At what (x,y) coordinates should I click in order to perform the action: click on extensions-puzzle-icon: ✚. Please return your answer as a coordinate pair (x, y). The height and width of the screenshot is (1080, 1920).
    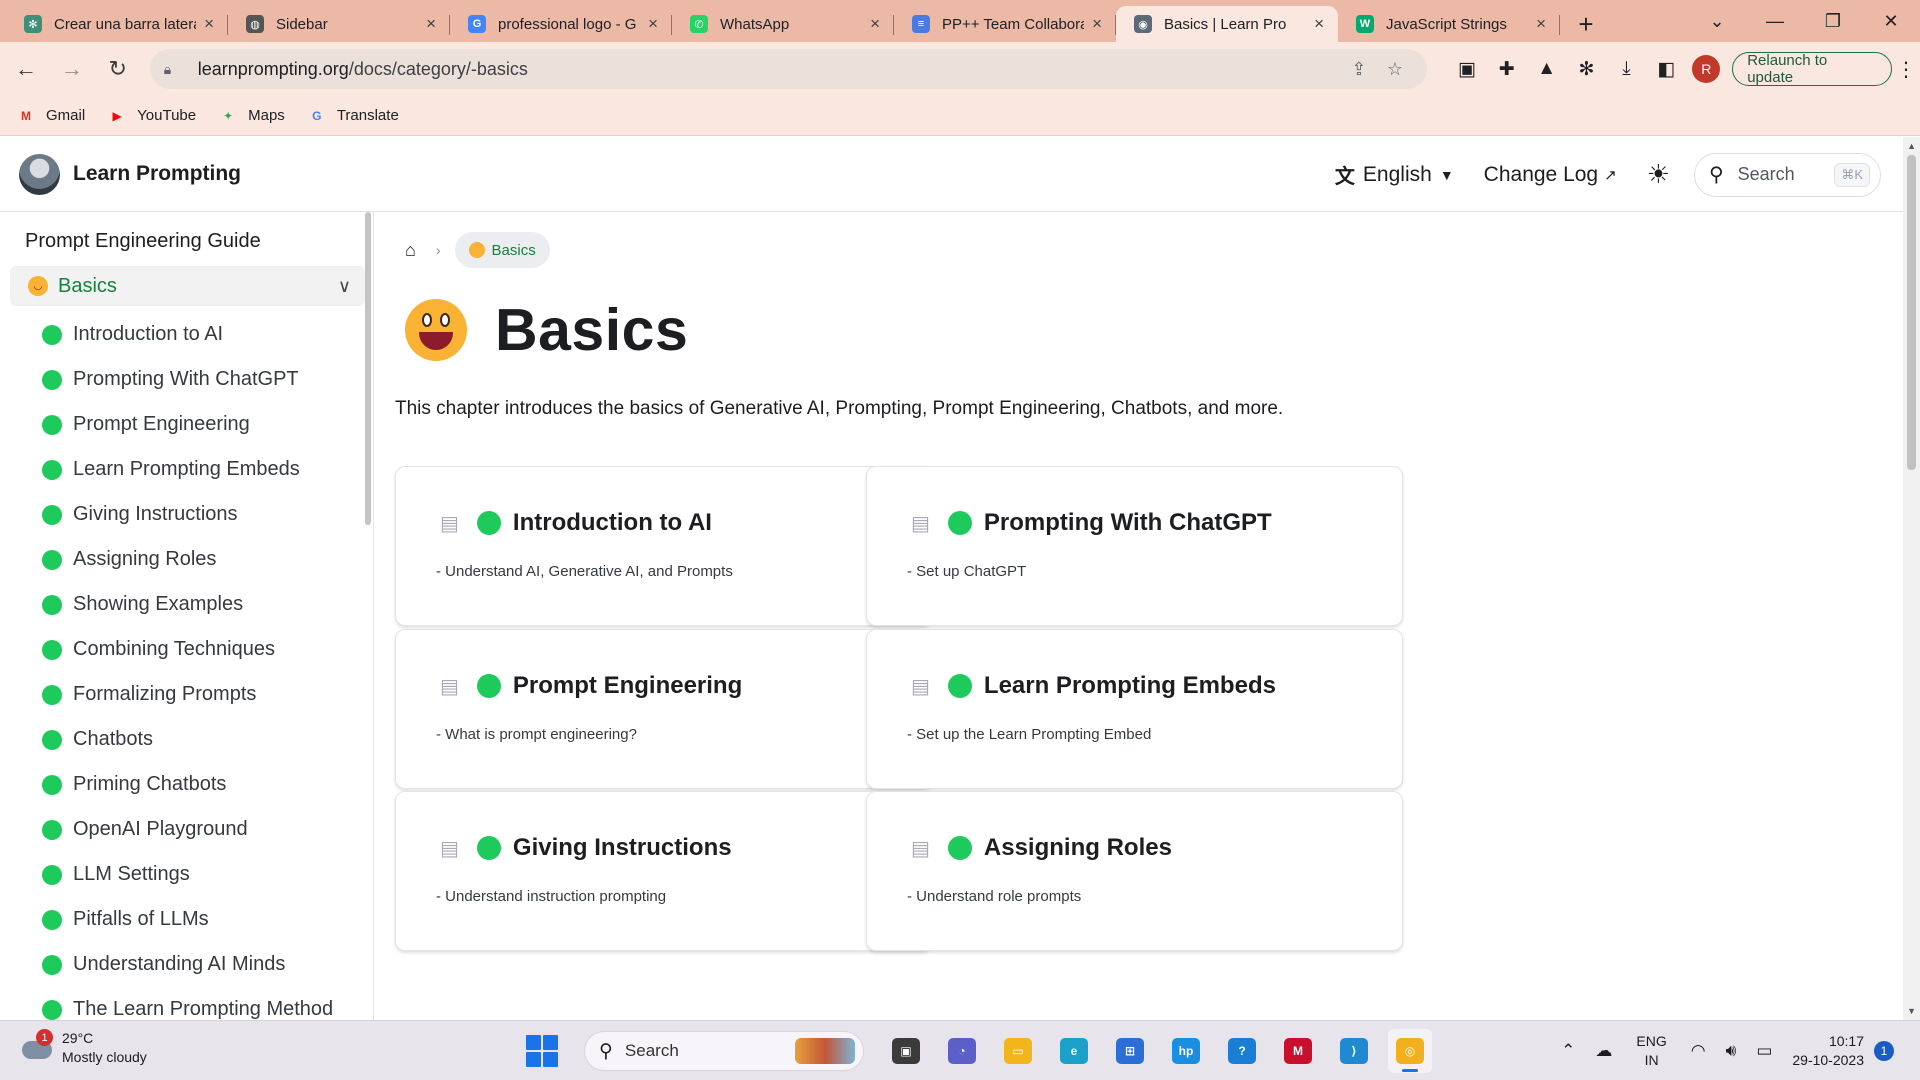
    Looking at the image, I should click on (1507, 69).